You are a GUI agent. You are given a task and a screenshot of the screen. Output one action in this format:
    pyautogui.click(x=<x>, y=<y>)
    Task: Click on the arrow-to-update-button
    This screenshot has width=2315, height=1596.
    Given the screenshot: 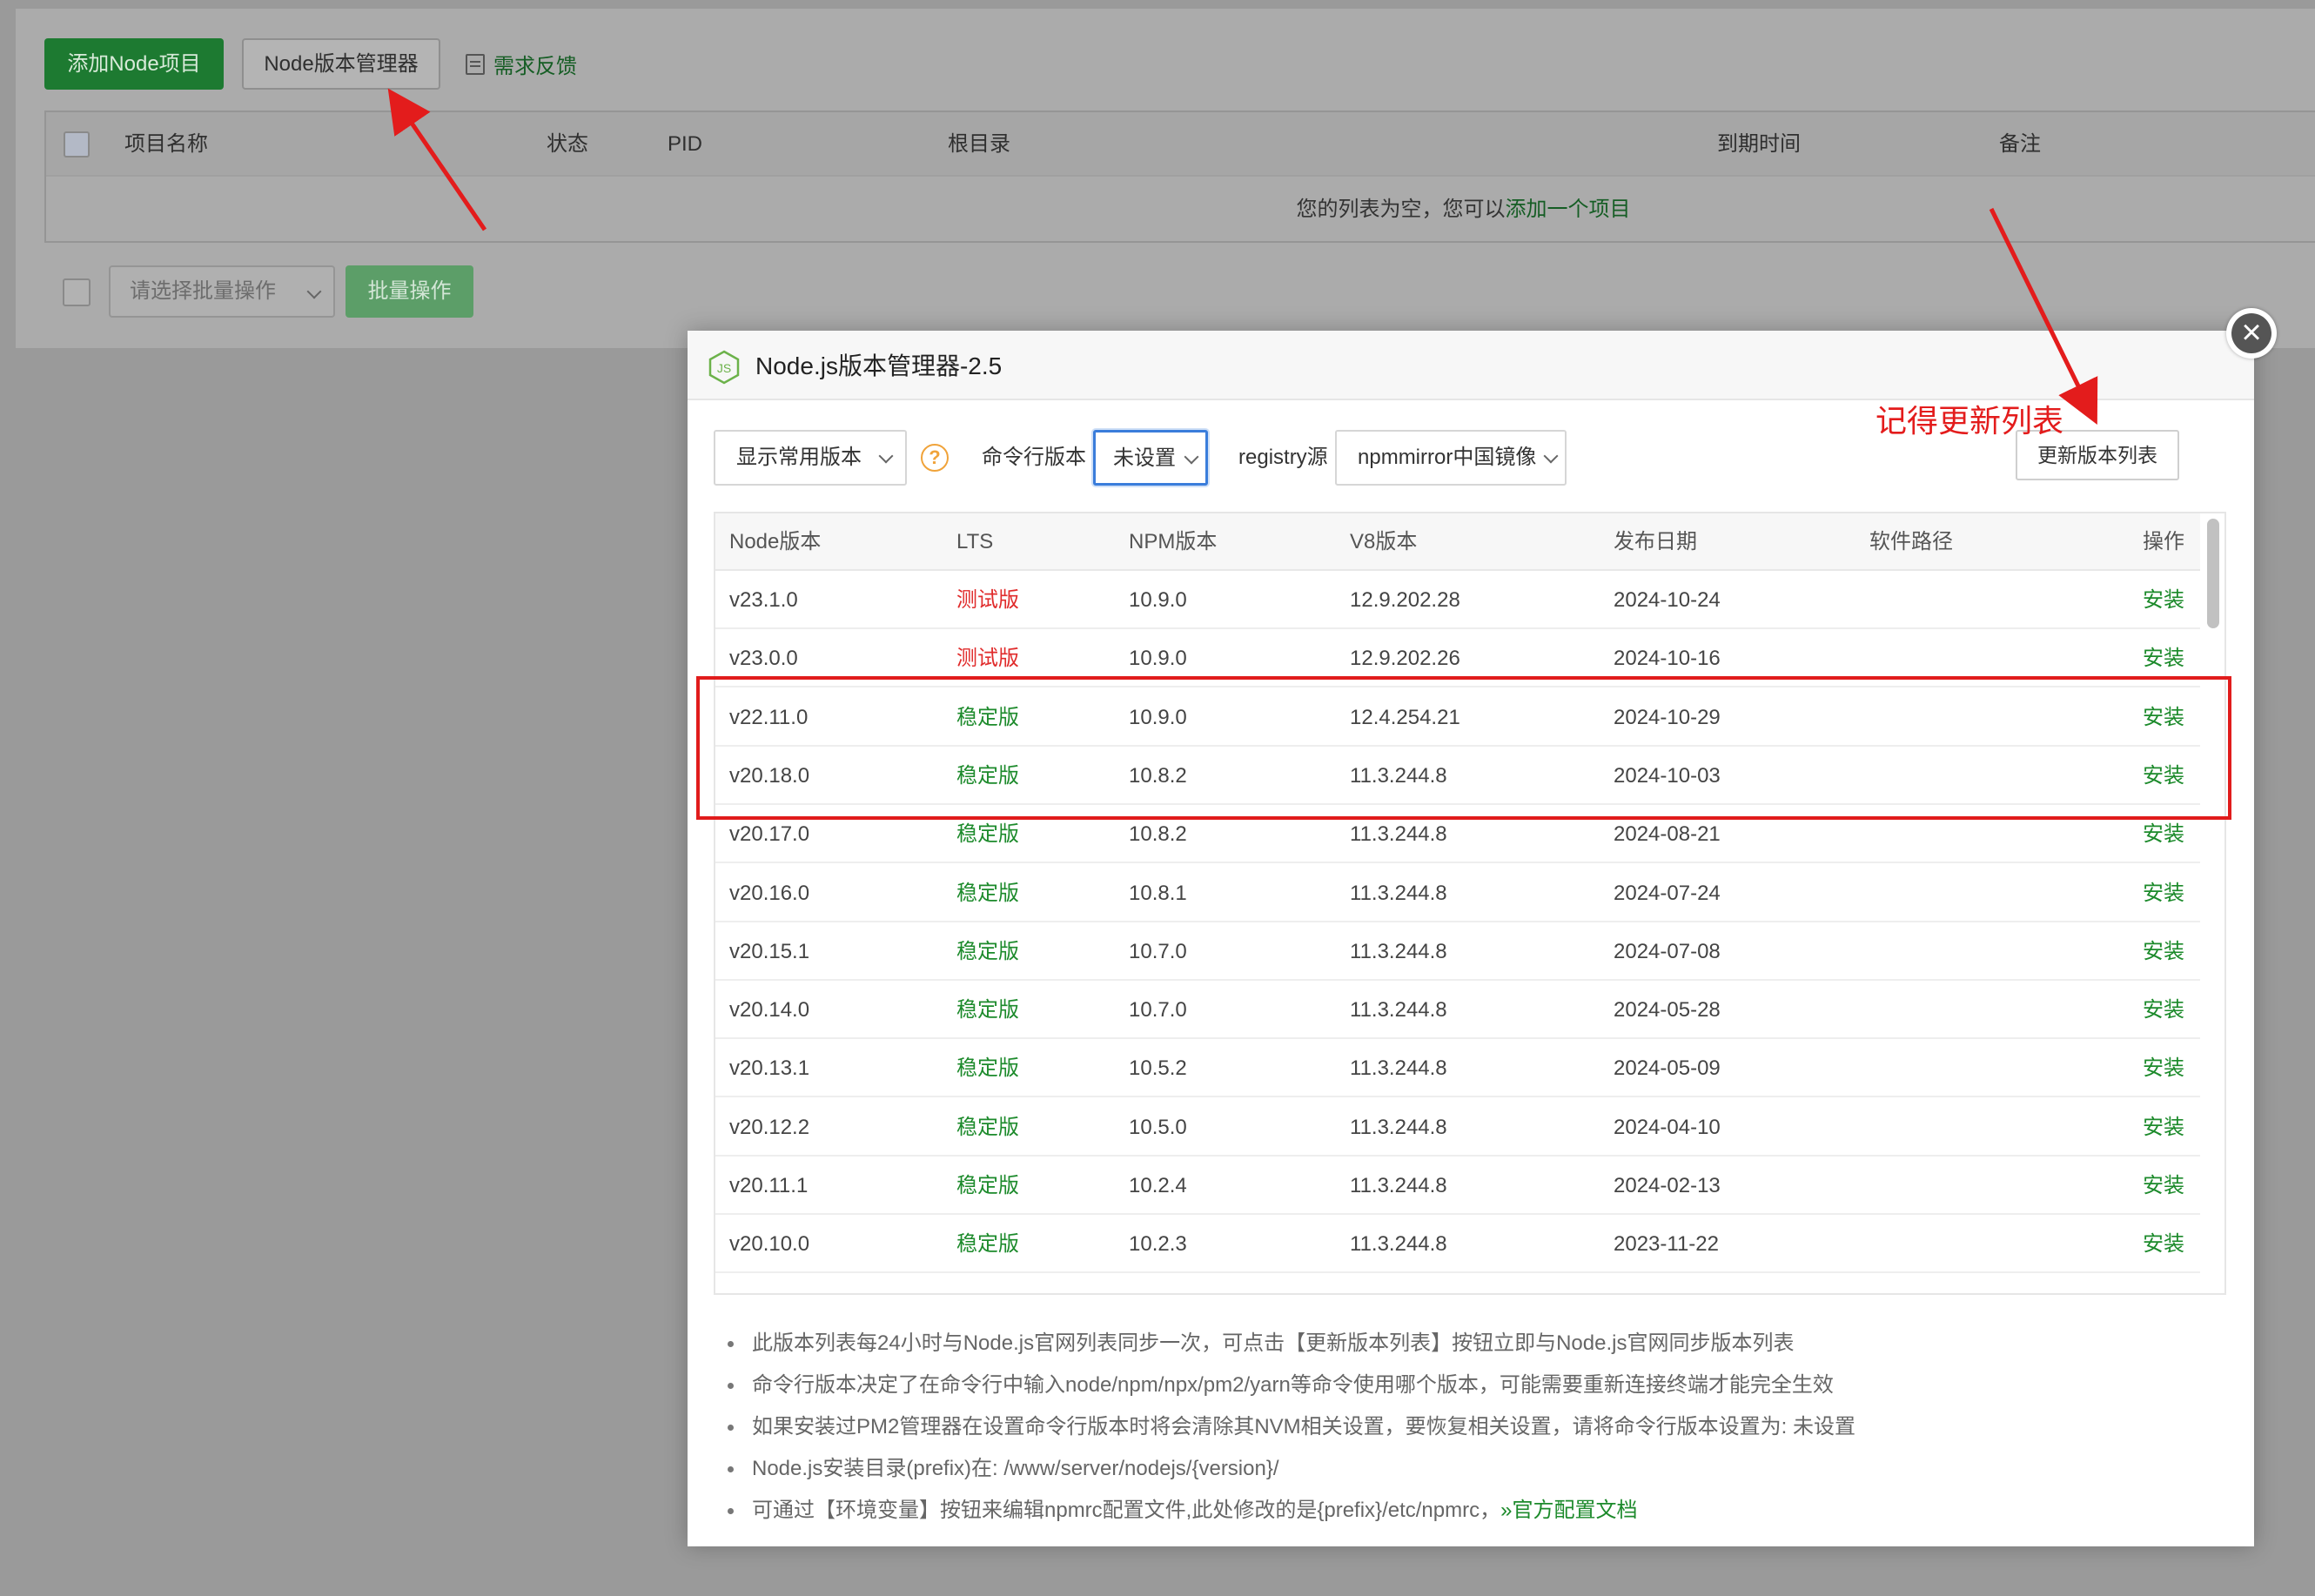 What is the action you would take?
    pyautogui.click(x=2044, y=316)
    